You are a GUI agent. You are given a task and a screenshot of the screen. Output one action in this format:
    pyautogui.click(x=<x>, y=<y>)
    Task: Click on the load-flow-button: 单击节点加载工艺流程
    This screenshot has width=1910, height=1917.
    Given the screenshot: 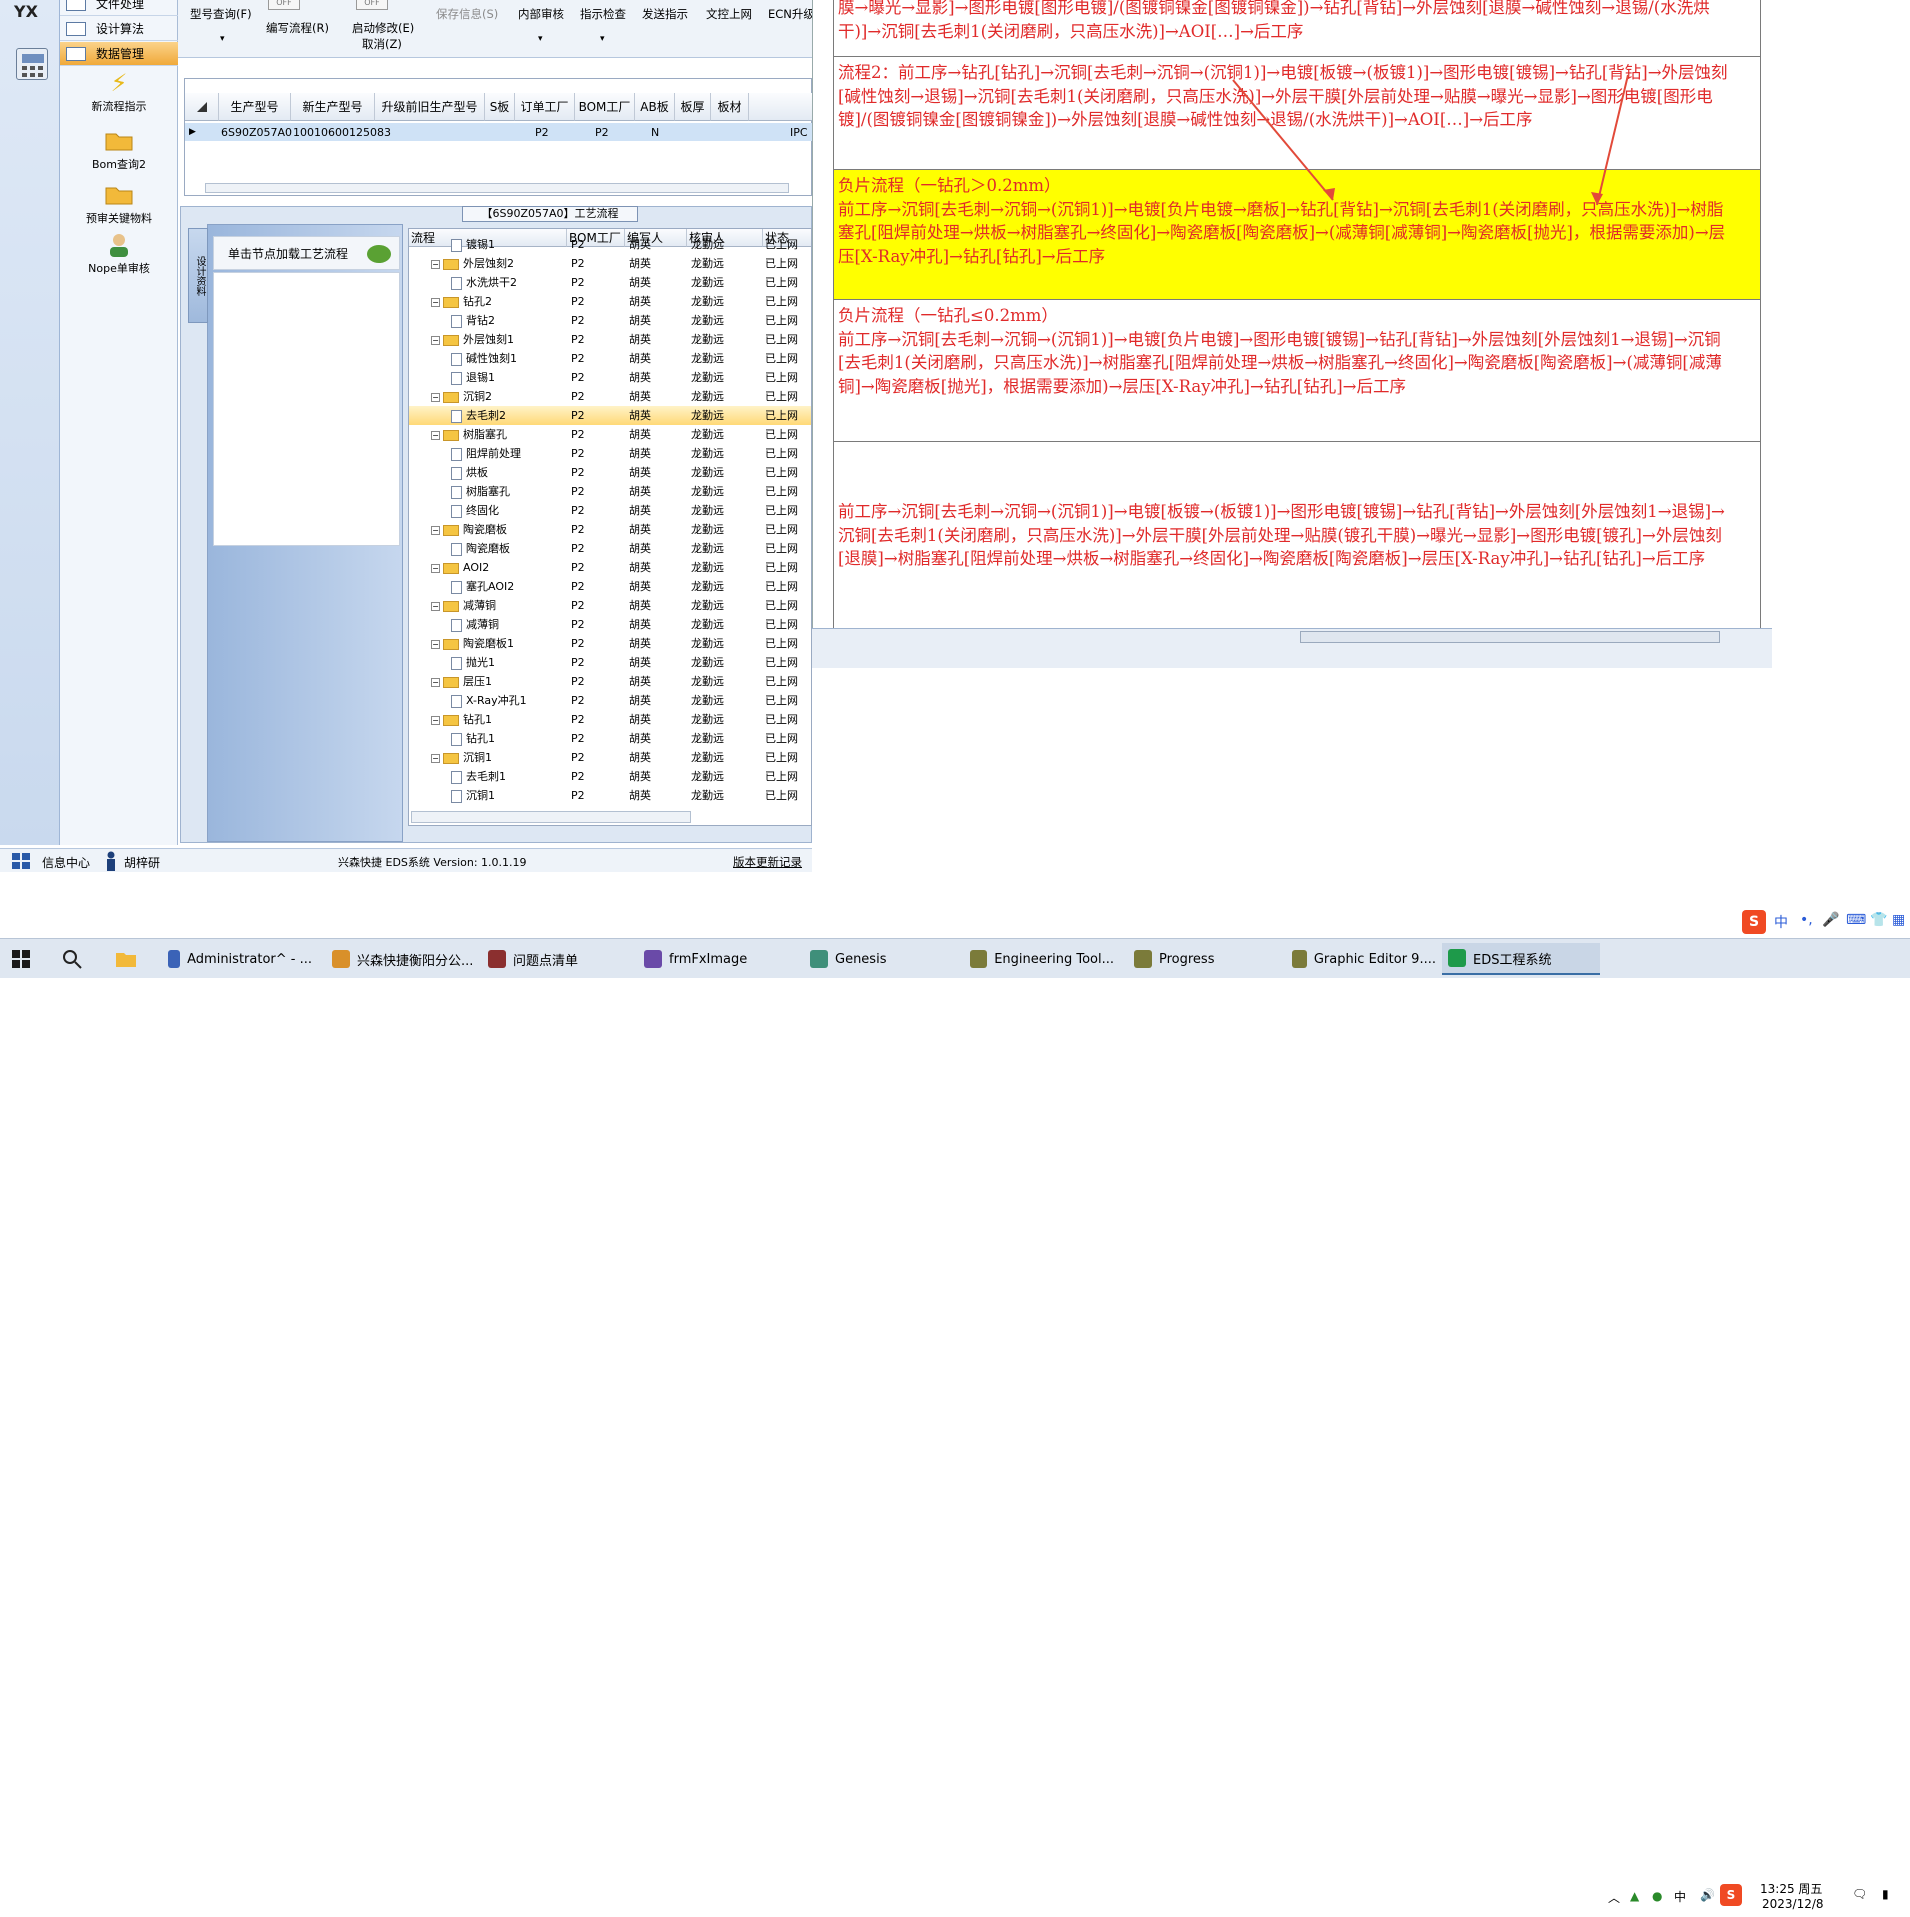 What is the action you would take?
    pyautogui.click(x=306, y=253)
    